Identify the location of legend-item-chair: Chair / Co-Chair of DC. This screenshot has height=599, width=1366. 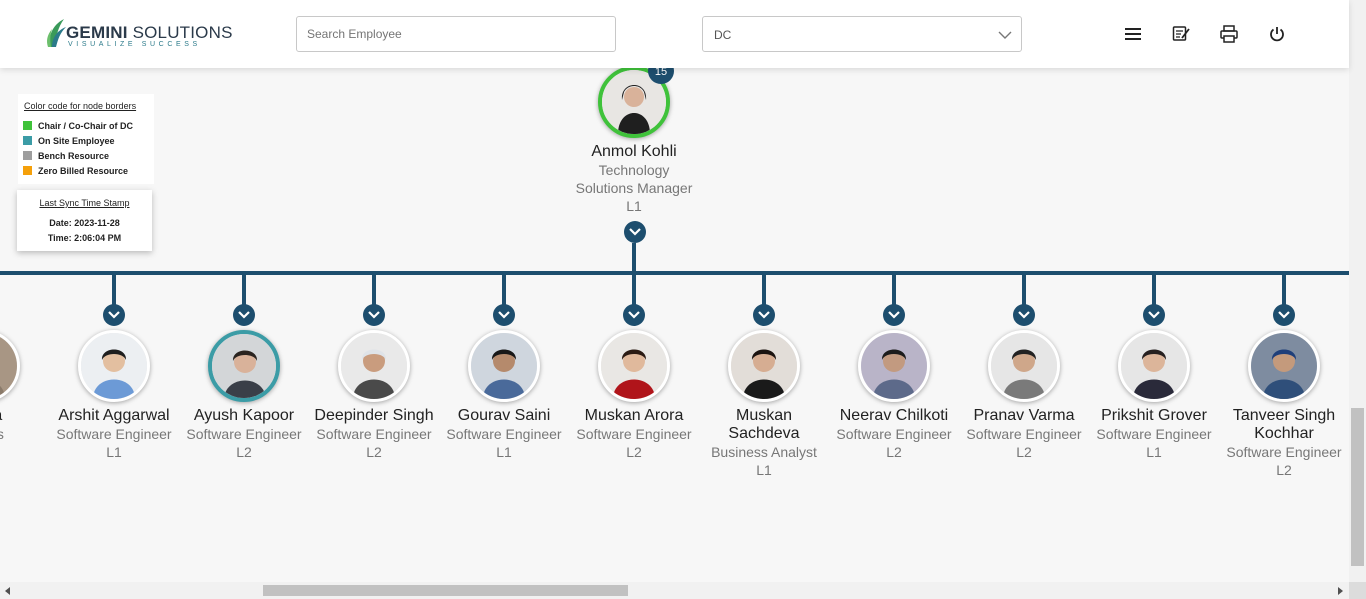
(78, 126).